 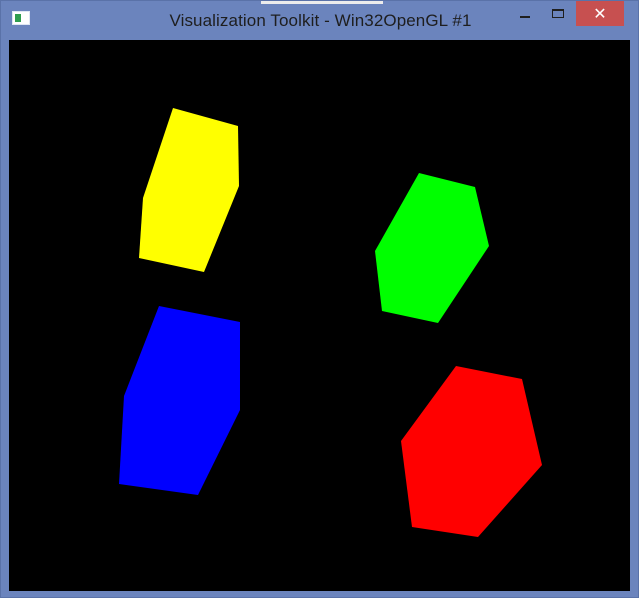 I want to click on background-window-edge, so click(x=322, y=2).